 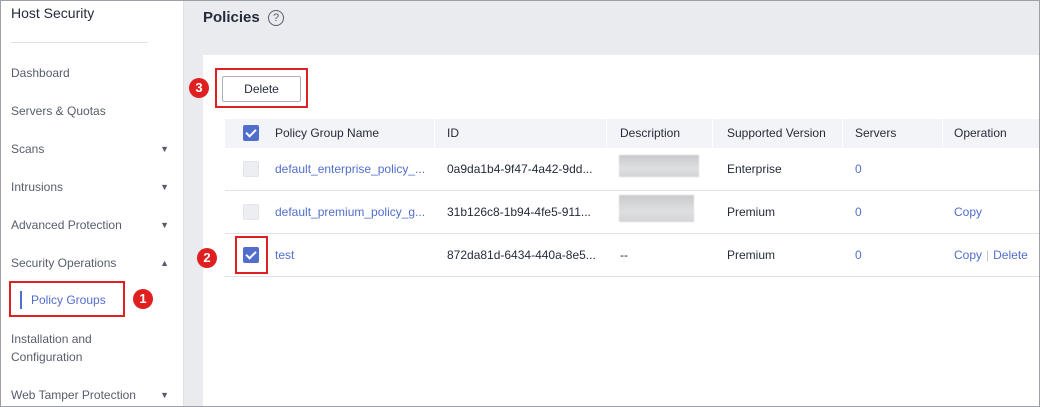 I want to click on sidebar-item-label: Advanced Protection, so click(x=66, y=225).